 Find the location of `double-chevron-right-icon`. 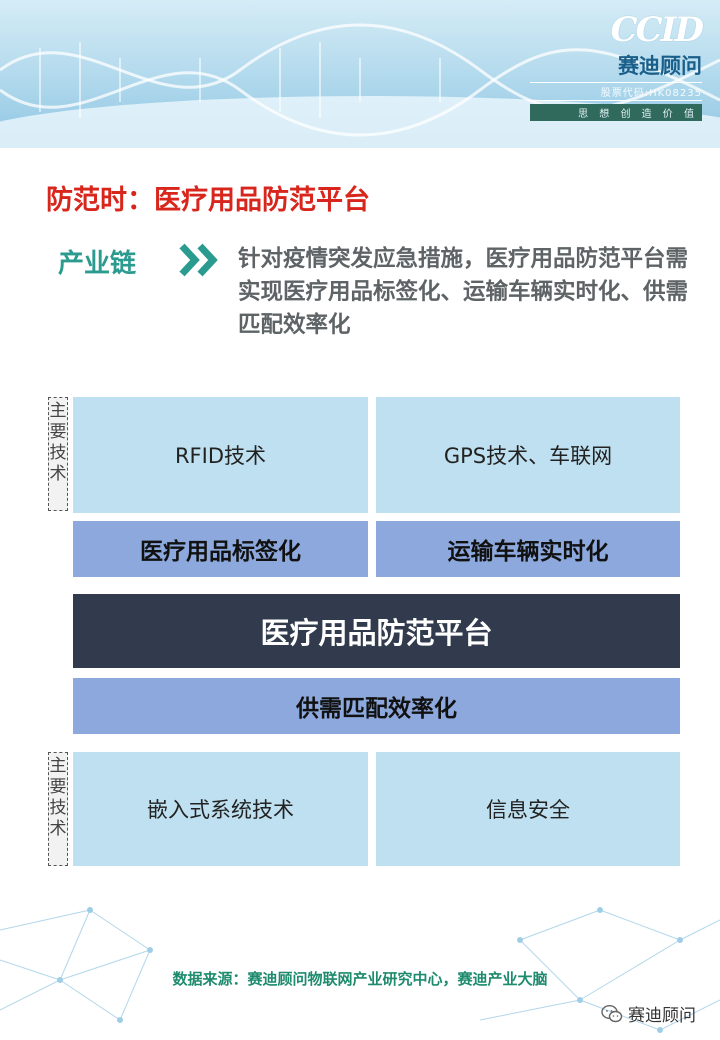

double-chevron-right-icon is located at coordinates (198, 260).